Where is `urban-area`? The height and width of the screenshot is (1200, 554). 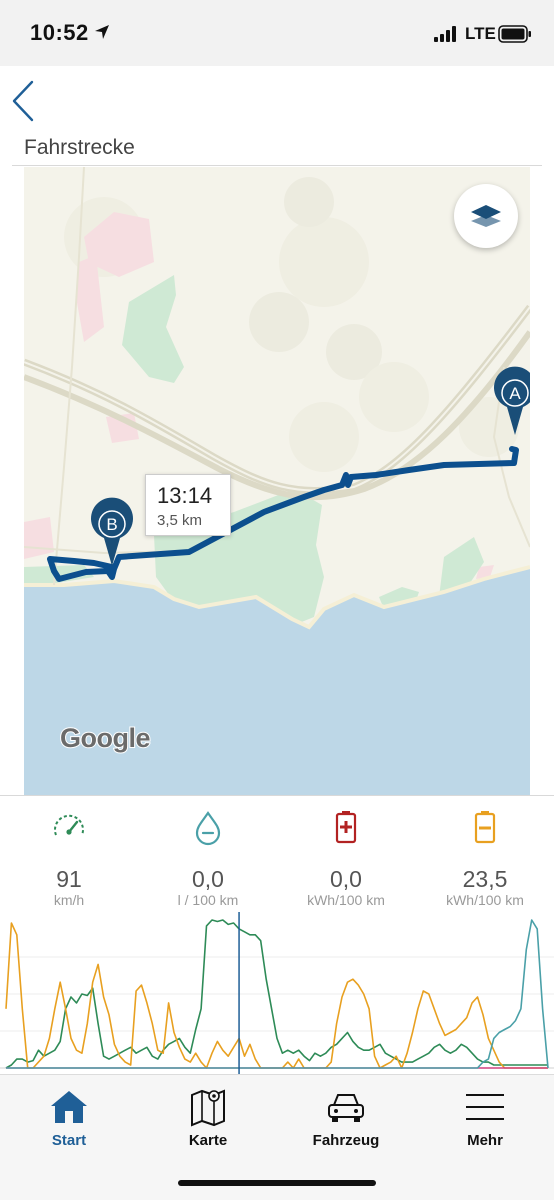 urban-area is located at coordinates (39, 538).